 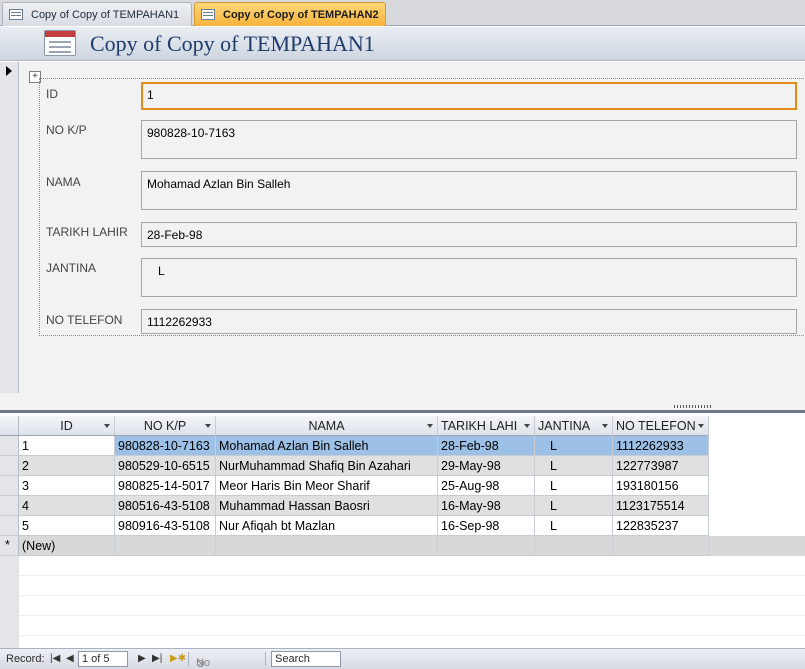 I want to click on column-header-nama: NAMA, so click(x=327, y=426).